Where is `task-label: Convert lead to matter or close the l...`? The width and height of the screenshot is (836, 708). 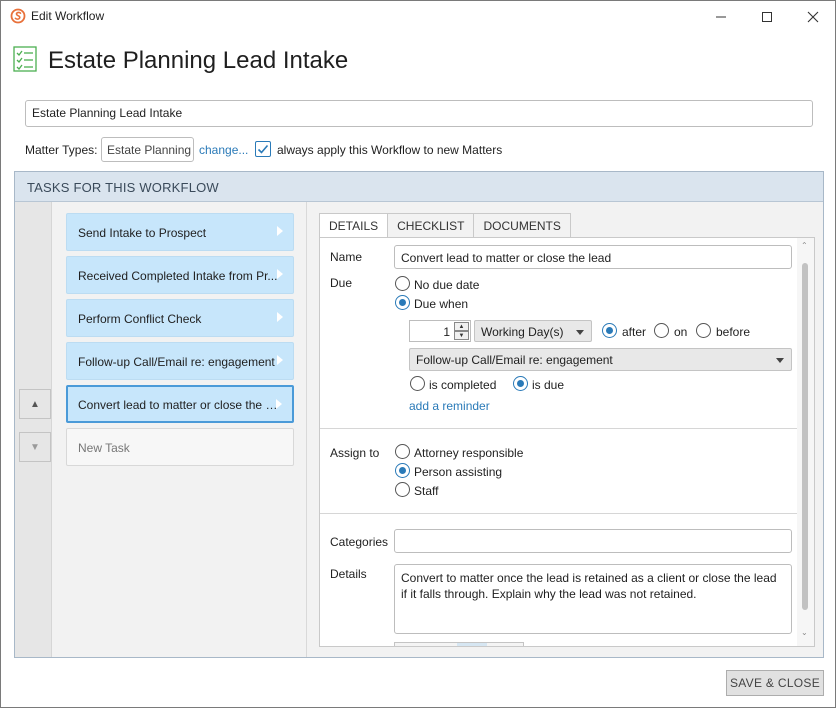
task-label: Convert lead to matter or close the l... is located at coordinates (178, 405).